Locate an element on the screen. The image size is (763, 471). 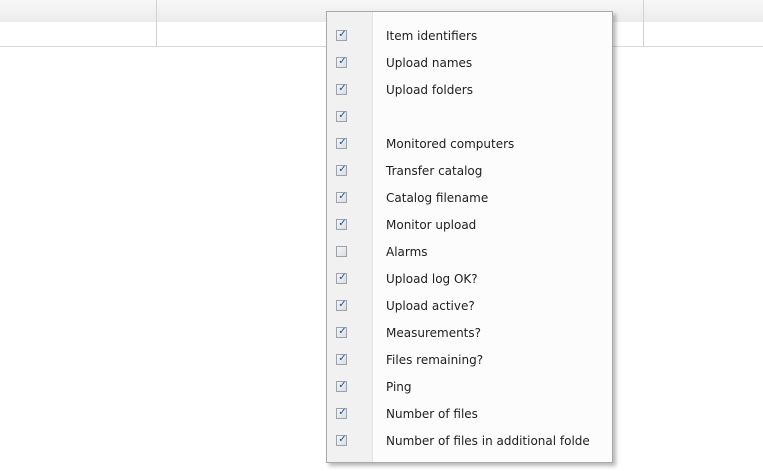
menu-item: ✓ Upload names is located at coordinates (469, 63).